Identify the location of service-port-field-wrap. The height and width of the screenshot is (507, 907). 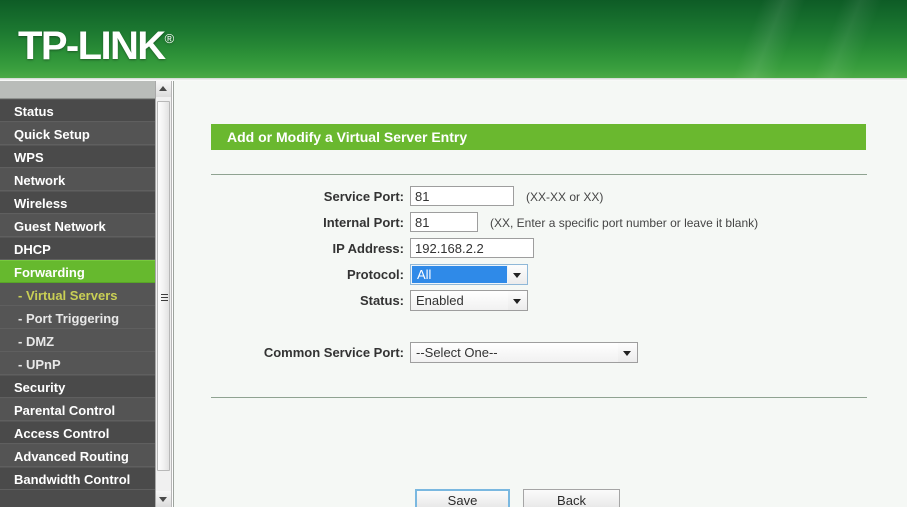
(462, 196).